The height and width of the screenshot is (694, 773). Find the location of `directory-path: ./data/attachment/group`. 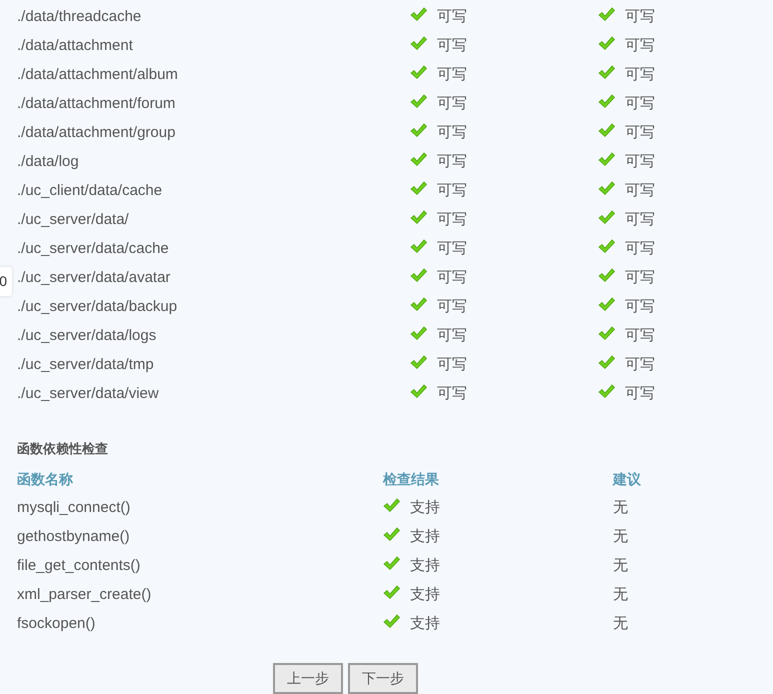

directory-path: ./data/attachment/group is located at coordinates (96, 133).